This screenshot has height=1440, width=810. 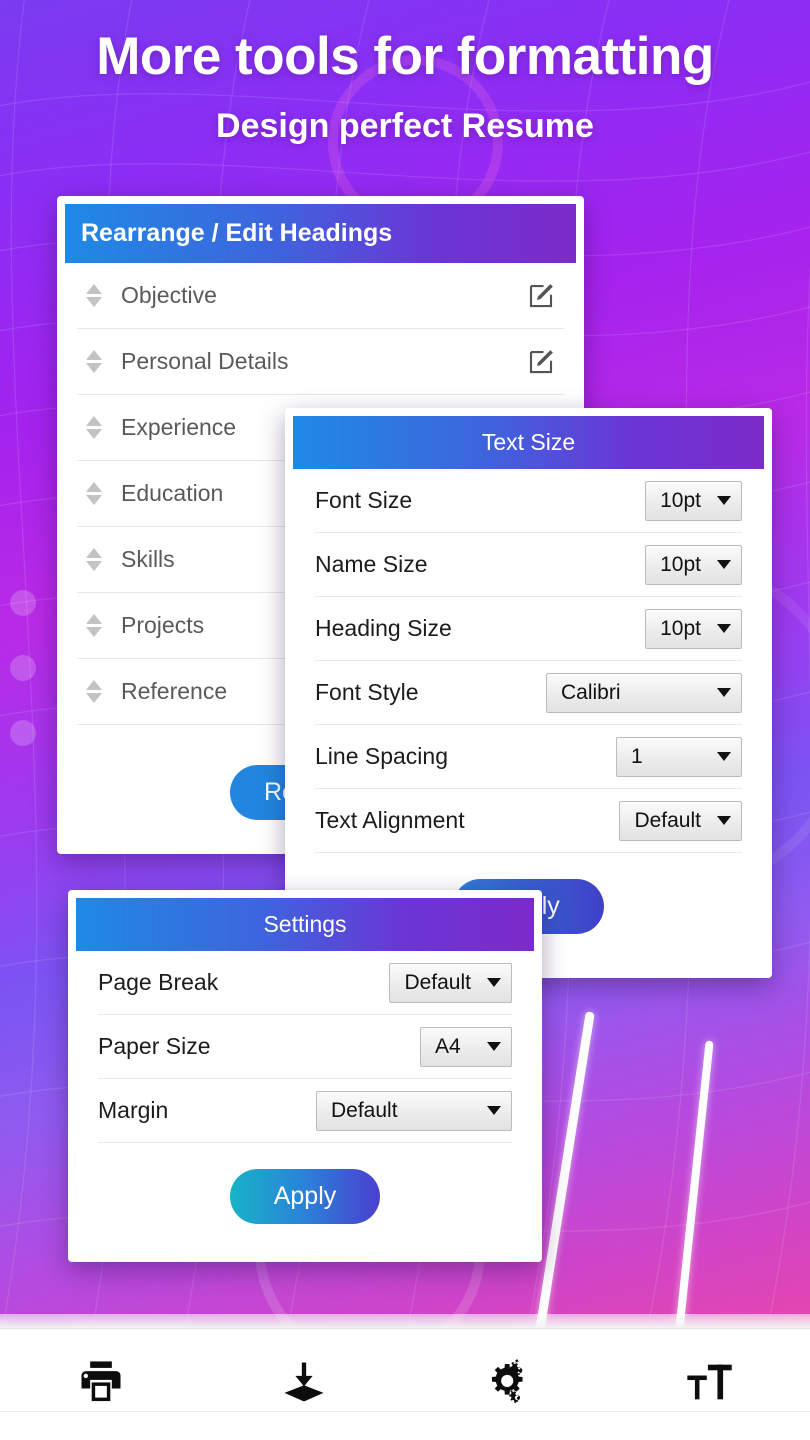 I want to click on text-size-icon, so click(x=709, y=1384).